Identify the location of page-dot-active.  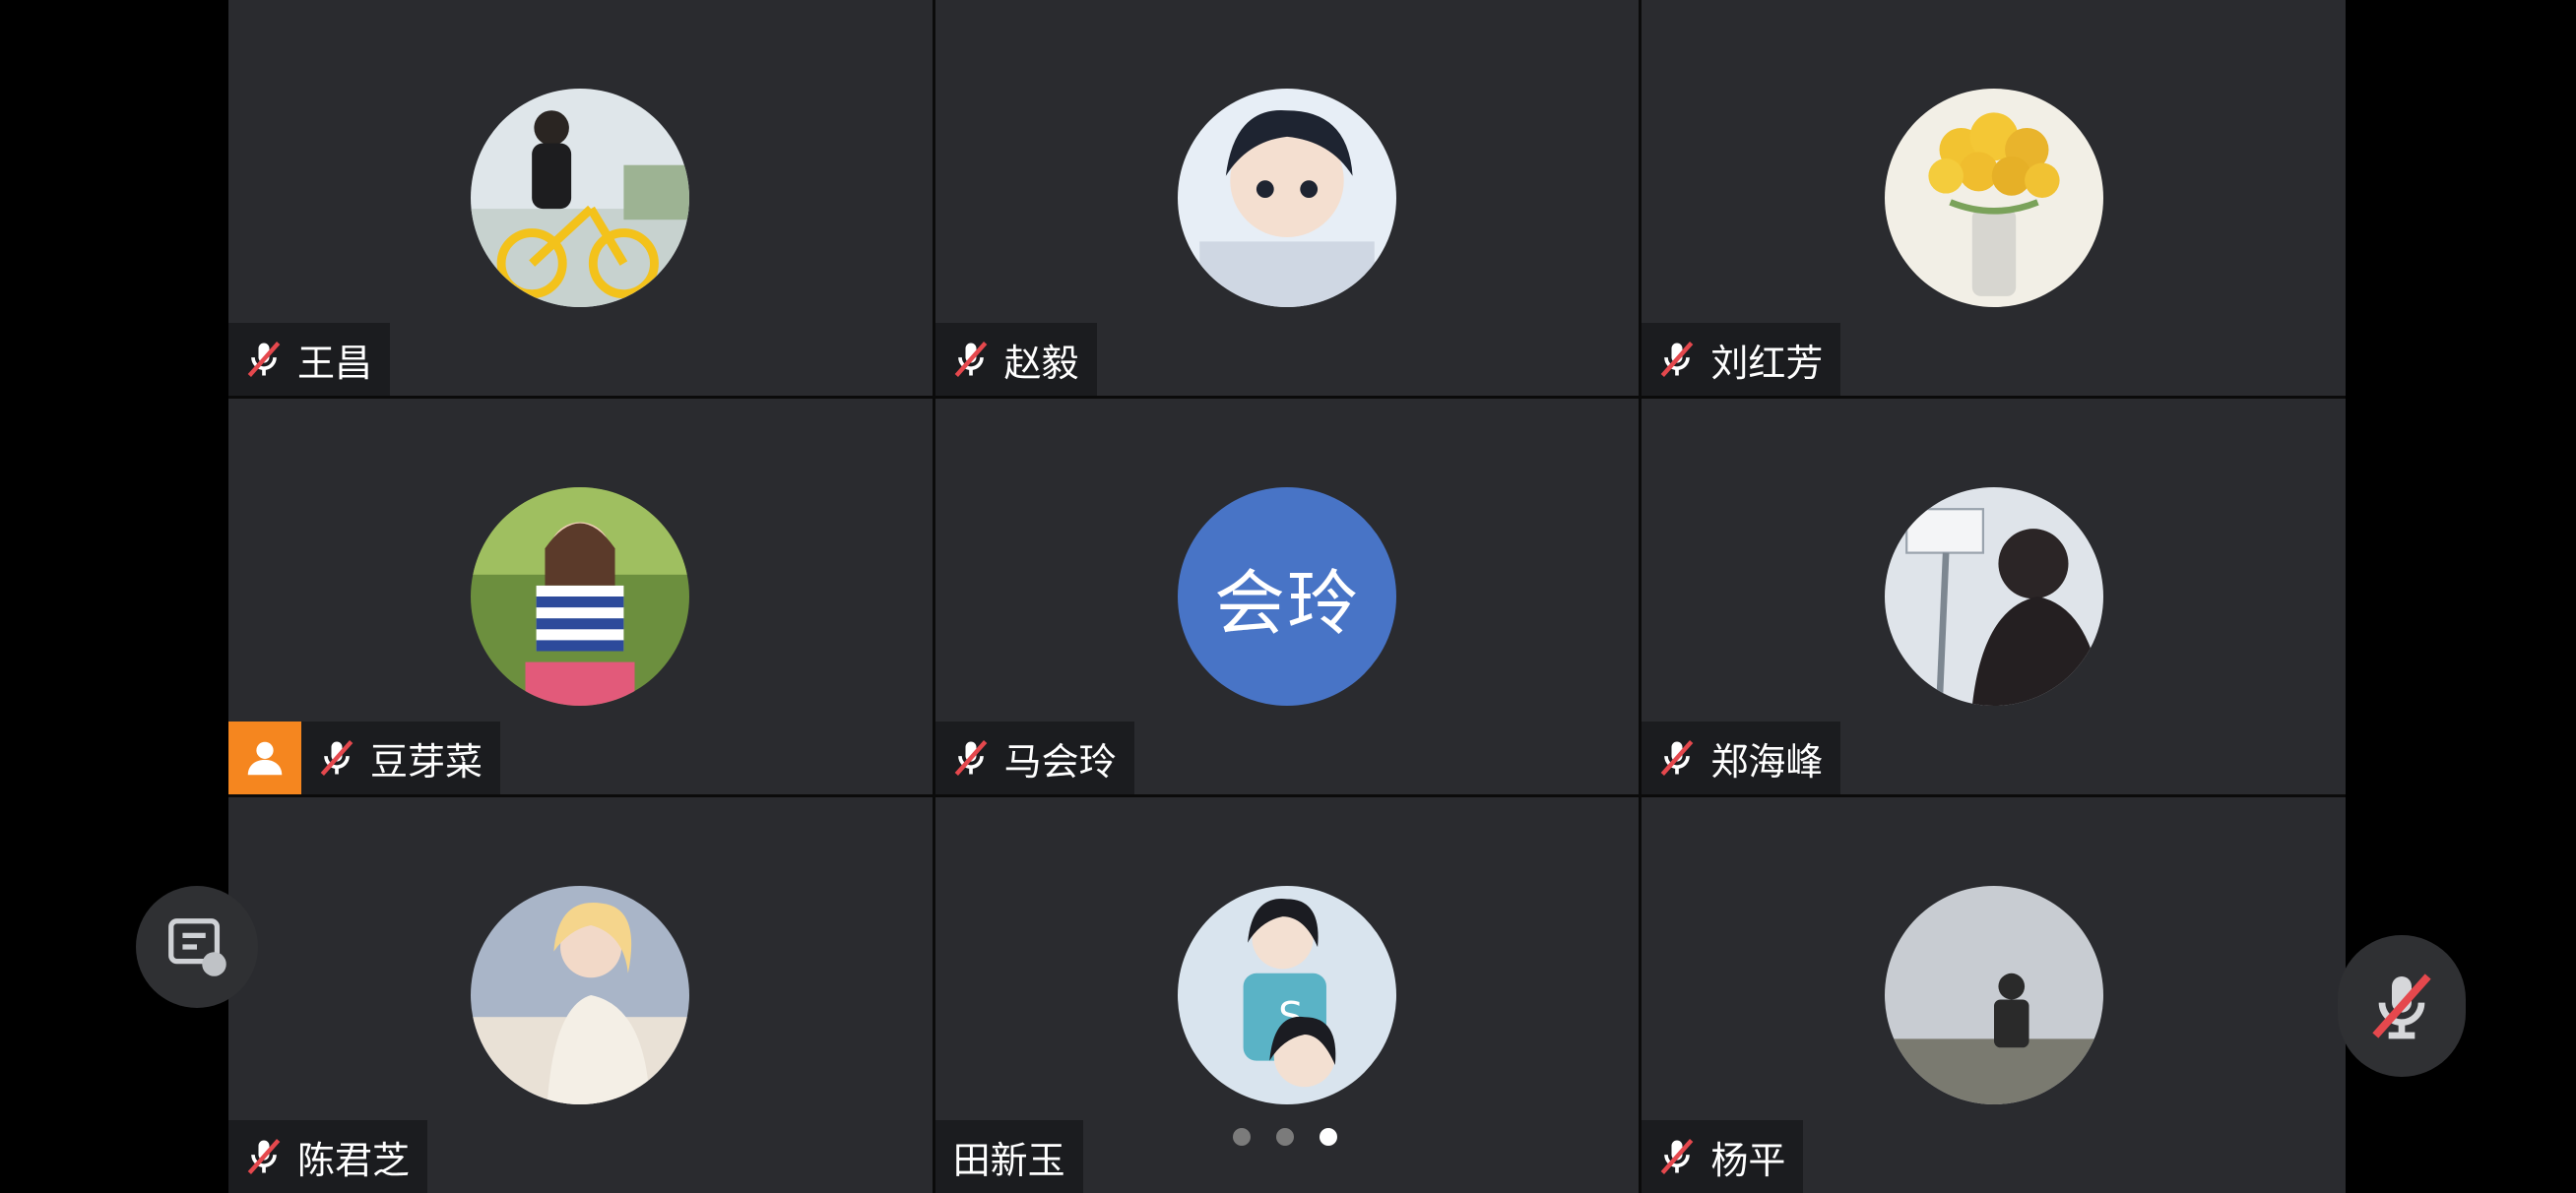
(1328, 1137).